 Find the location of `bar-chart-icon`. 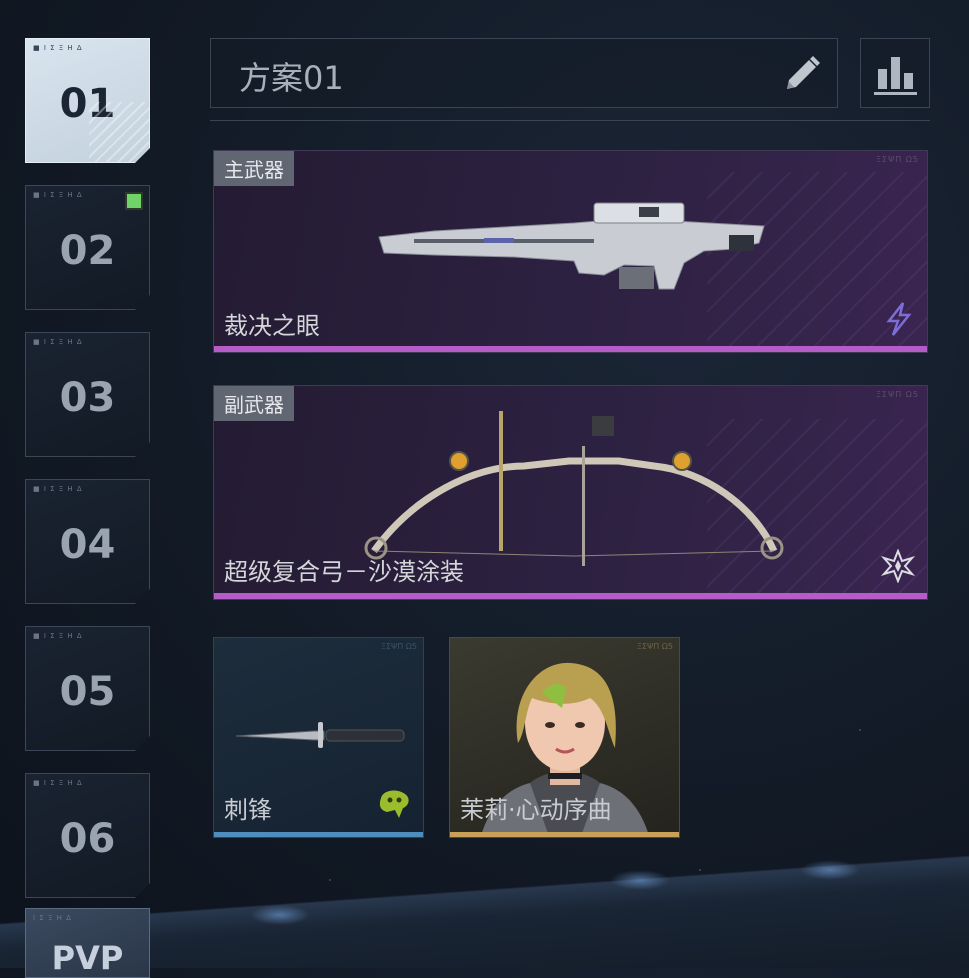

bar-chart-icon is located at coordinates (895, 76).